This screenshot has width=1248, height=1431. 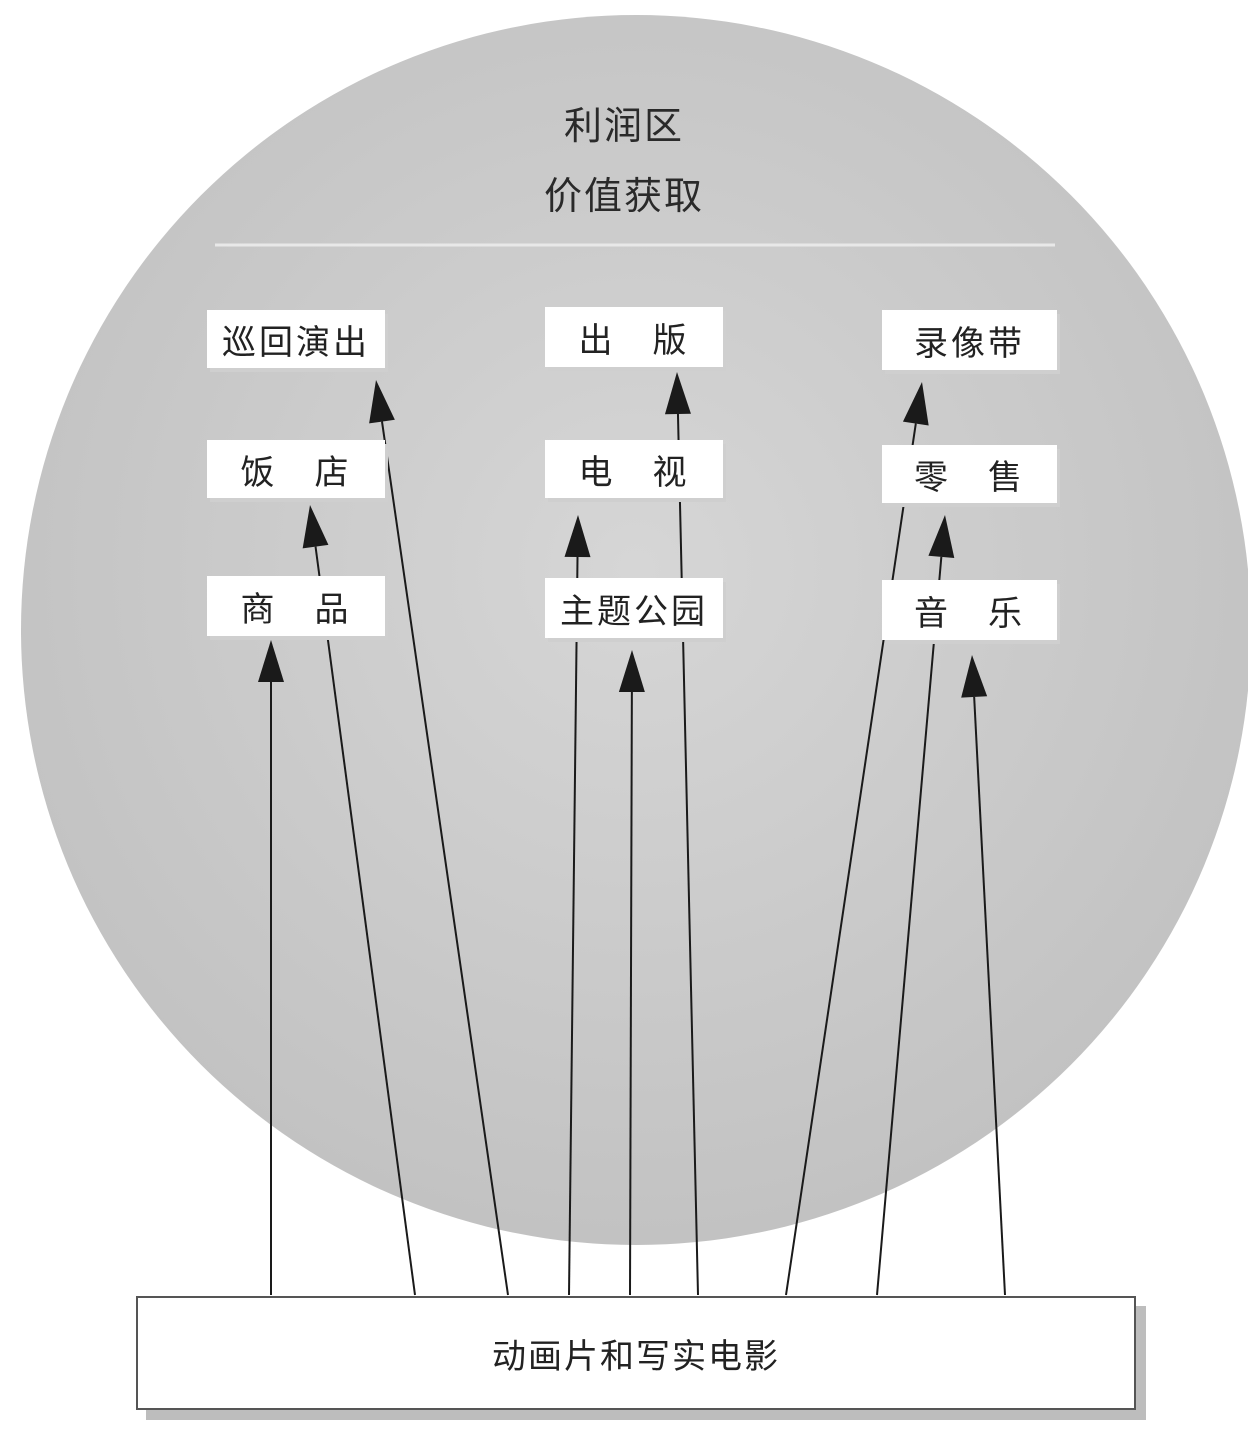 What do you see at coordinates (969, 474) in the screenshot?
I see `node-retail: 零 售` at bounding box center [969, 474].